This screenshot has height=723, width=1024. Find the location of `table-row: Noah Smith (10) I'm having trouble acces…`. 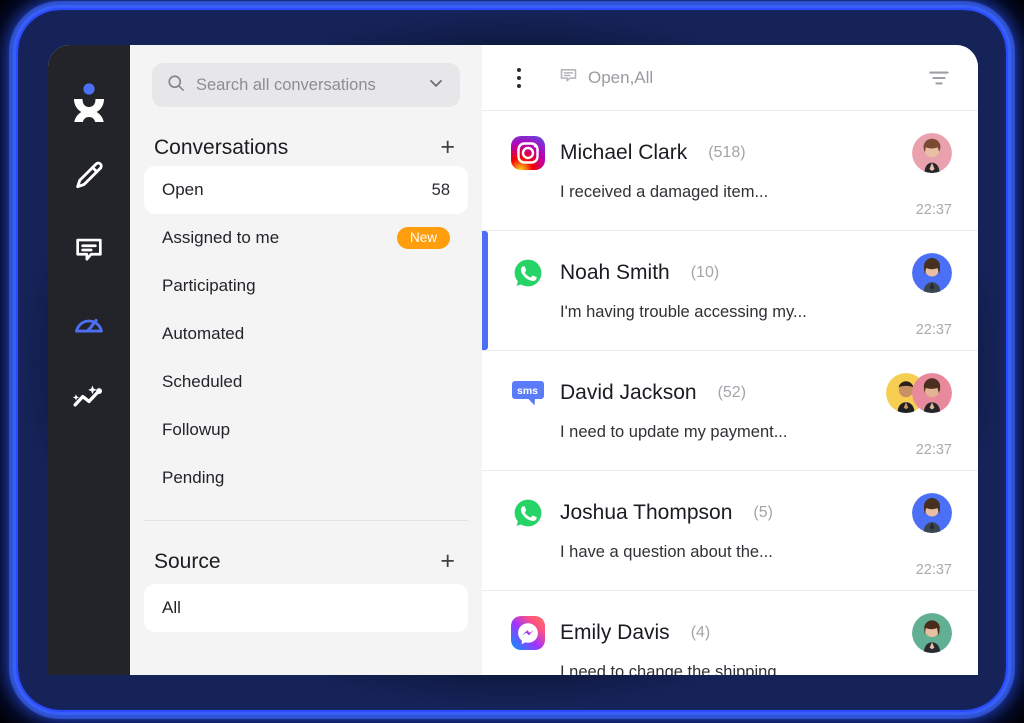

table-row: Noah Smith (10) I'm having trouble acces… is located at coordinates (730, 291).